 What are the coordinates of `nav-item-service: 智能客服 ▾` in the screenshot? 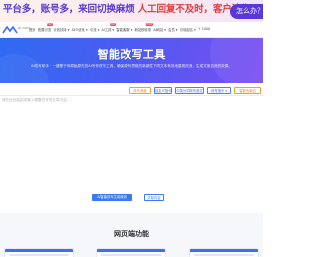 It's located at (124, 29).